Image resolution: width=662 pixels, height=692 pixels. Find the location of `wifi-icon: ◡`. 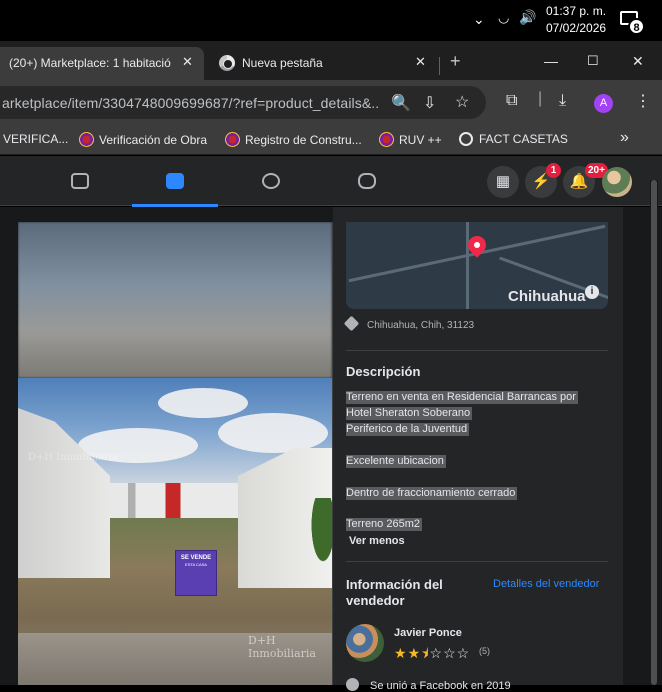

wifi-icon: ◡ is located at coordinates (503, 18).